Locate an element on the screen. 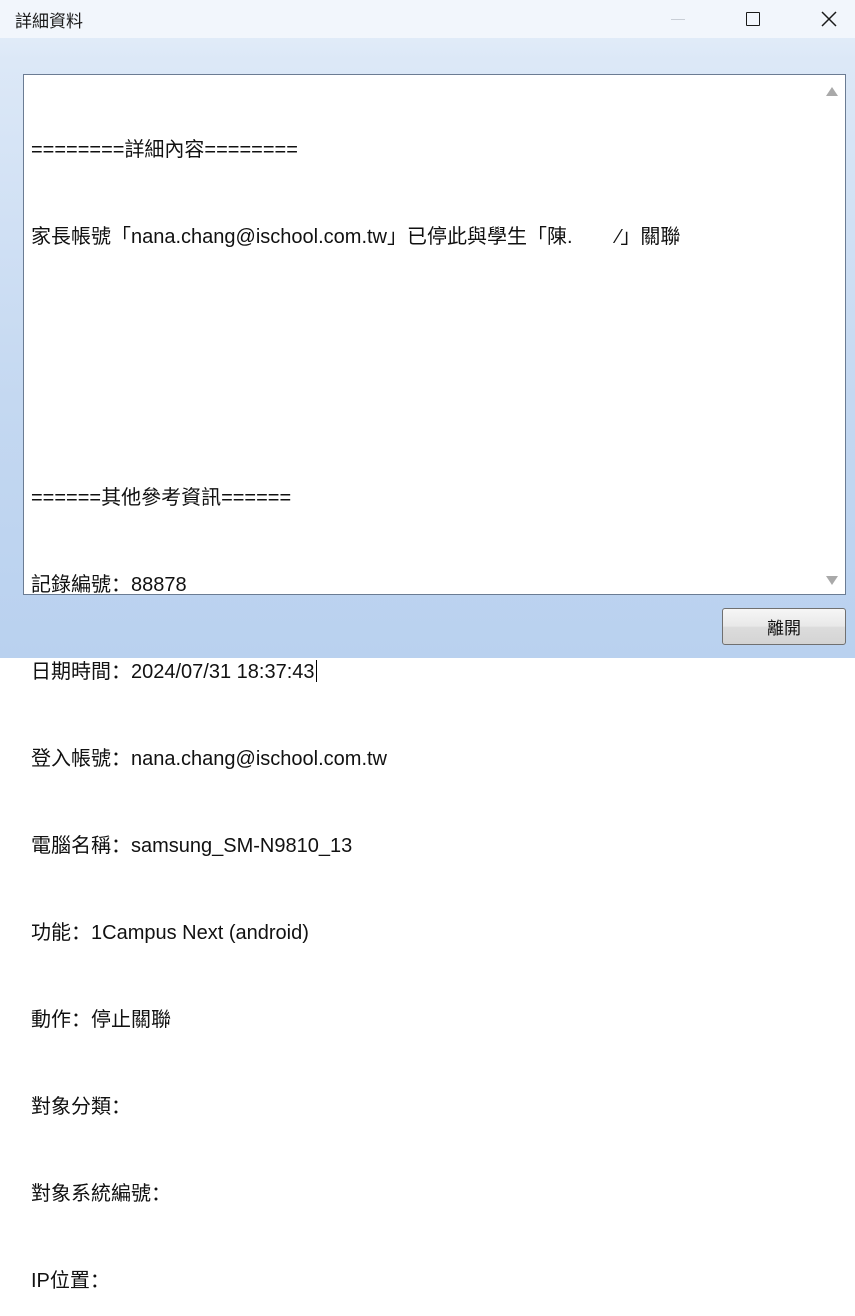 This screenshot has height=1316, width=855. text-caret is located at coordinates (316, 671).